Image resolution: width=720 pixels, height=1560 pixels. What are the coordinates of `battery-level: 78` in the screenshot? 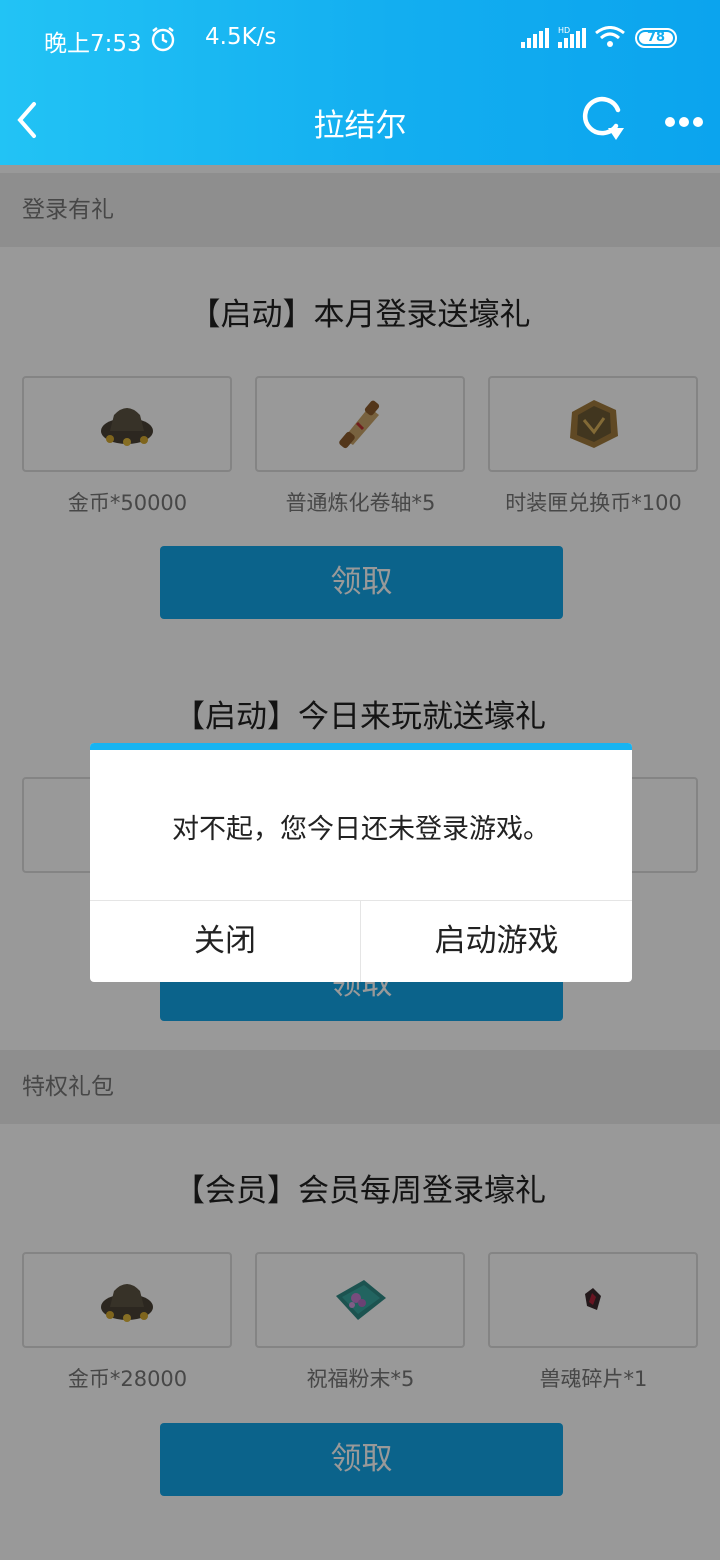 It's located at (656, 37).